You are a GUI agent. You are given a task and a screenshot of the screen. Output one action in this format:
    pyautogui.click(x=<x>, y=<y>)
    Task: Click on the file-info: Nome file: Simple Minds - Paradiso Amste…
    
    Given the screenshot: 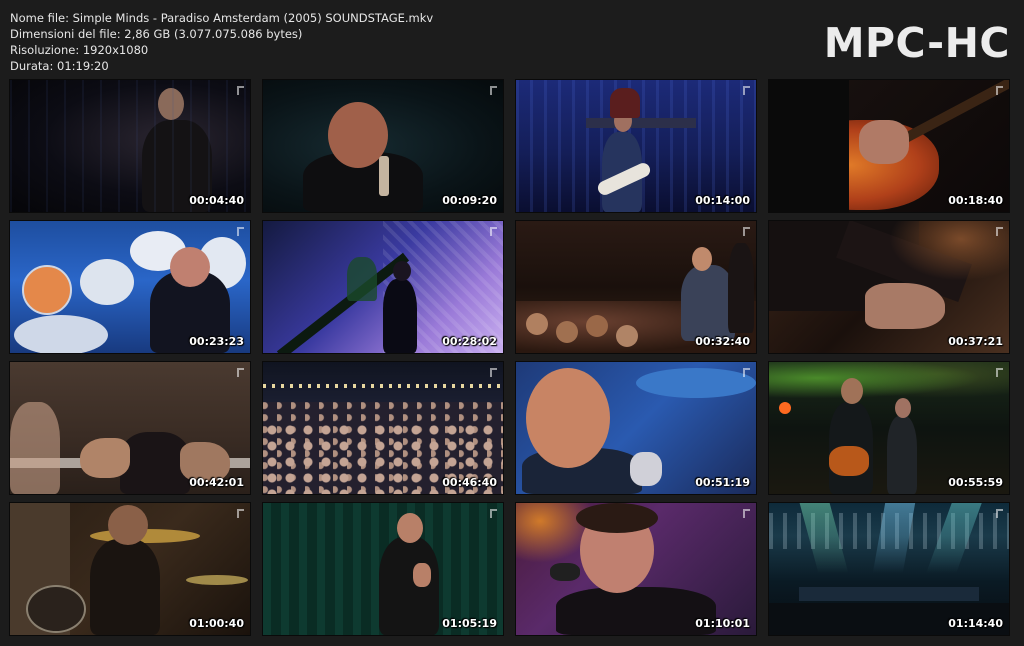 What is the action you would take?
    pyautogui.click(x=221, y=42)
    